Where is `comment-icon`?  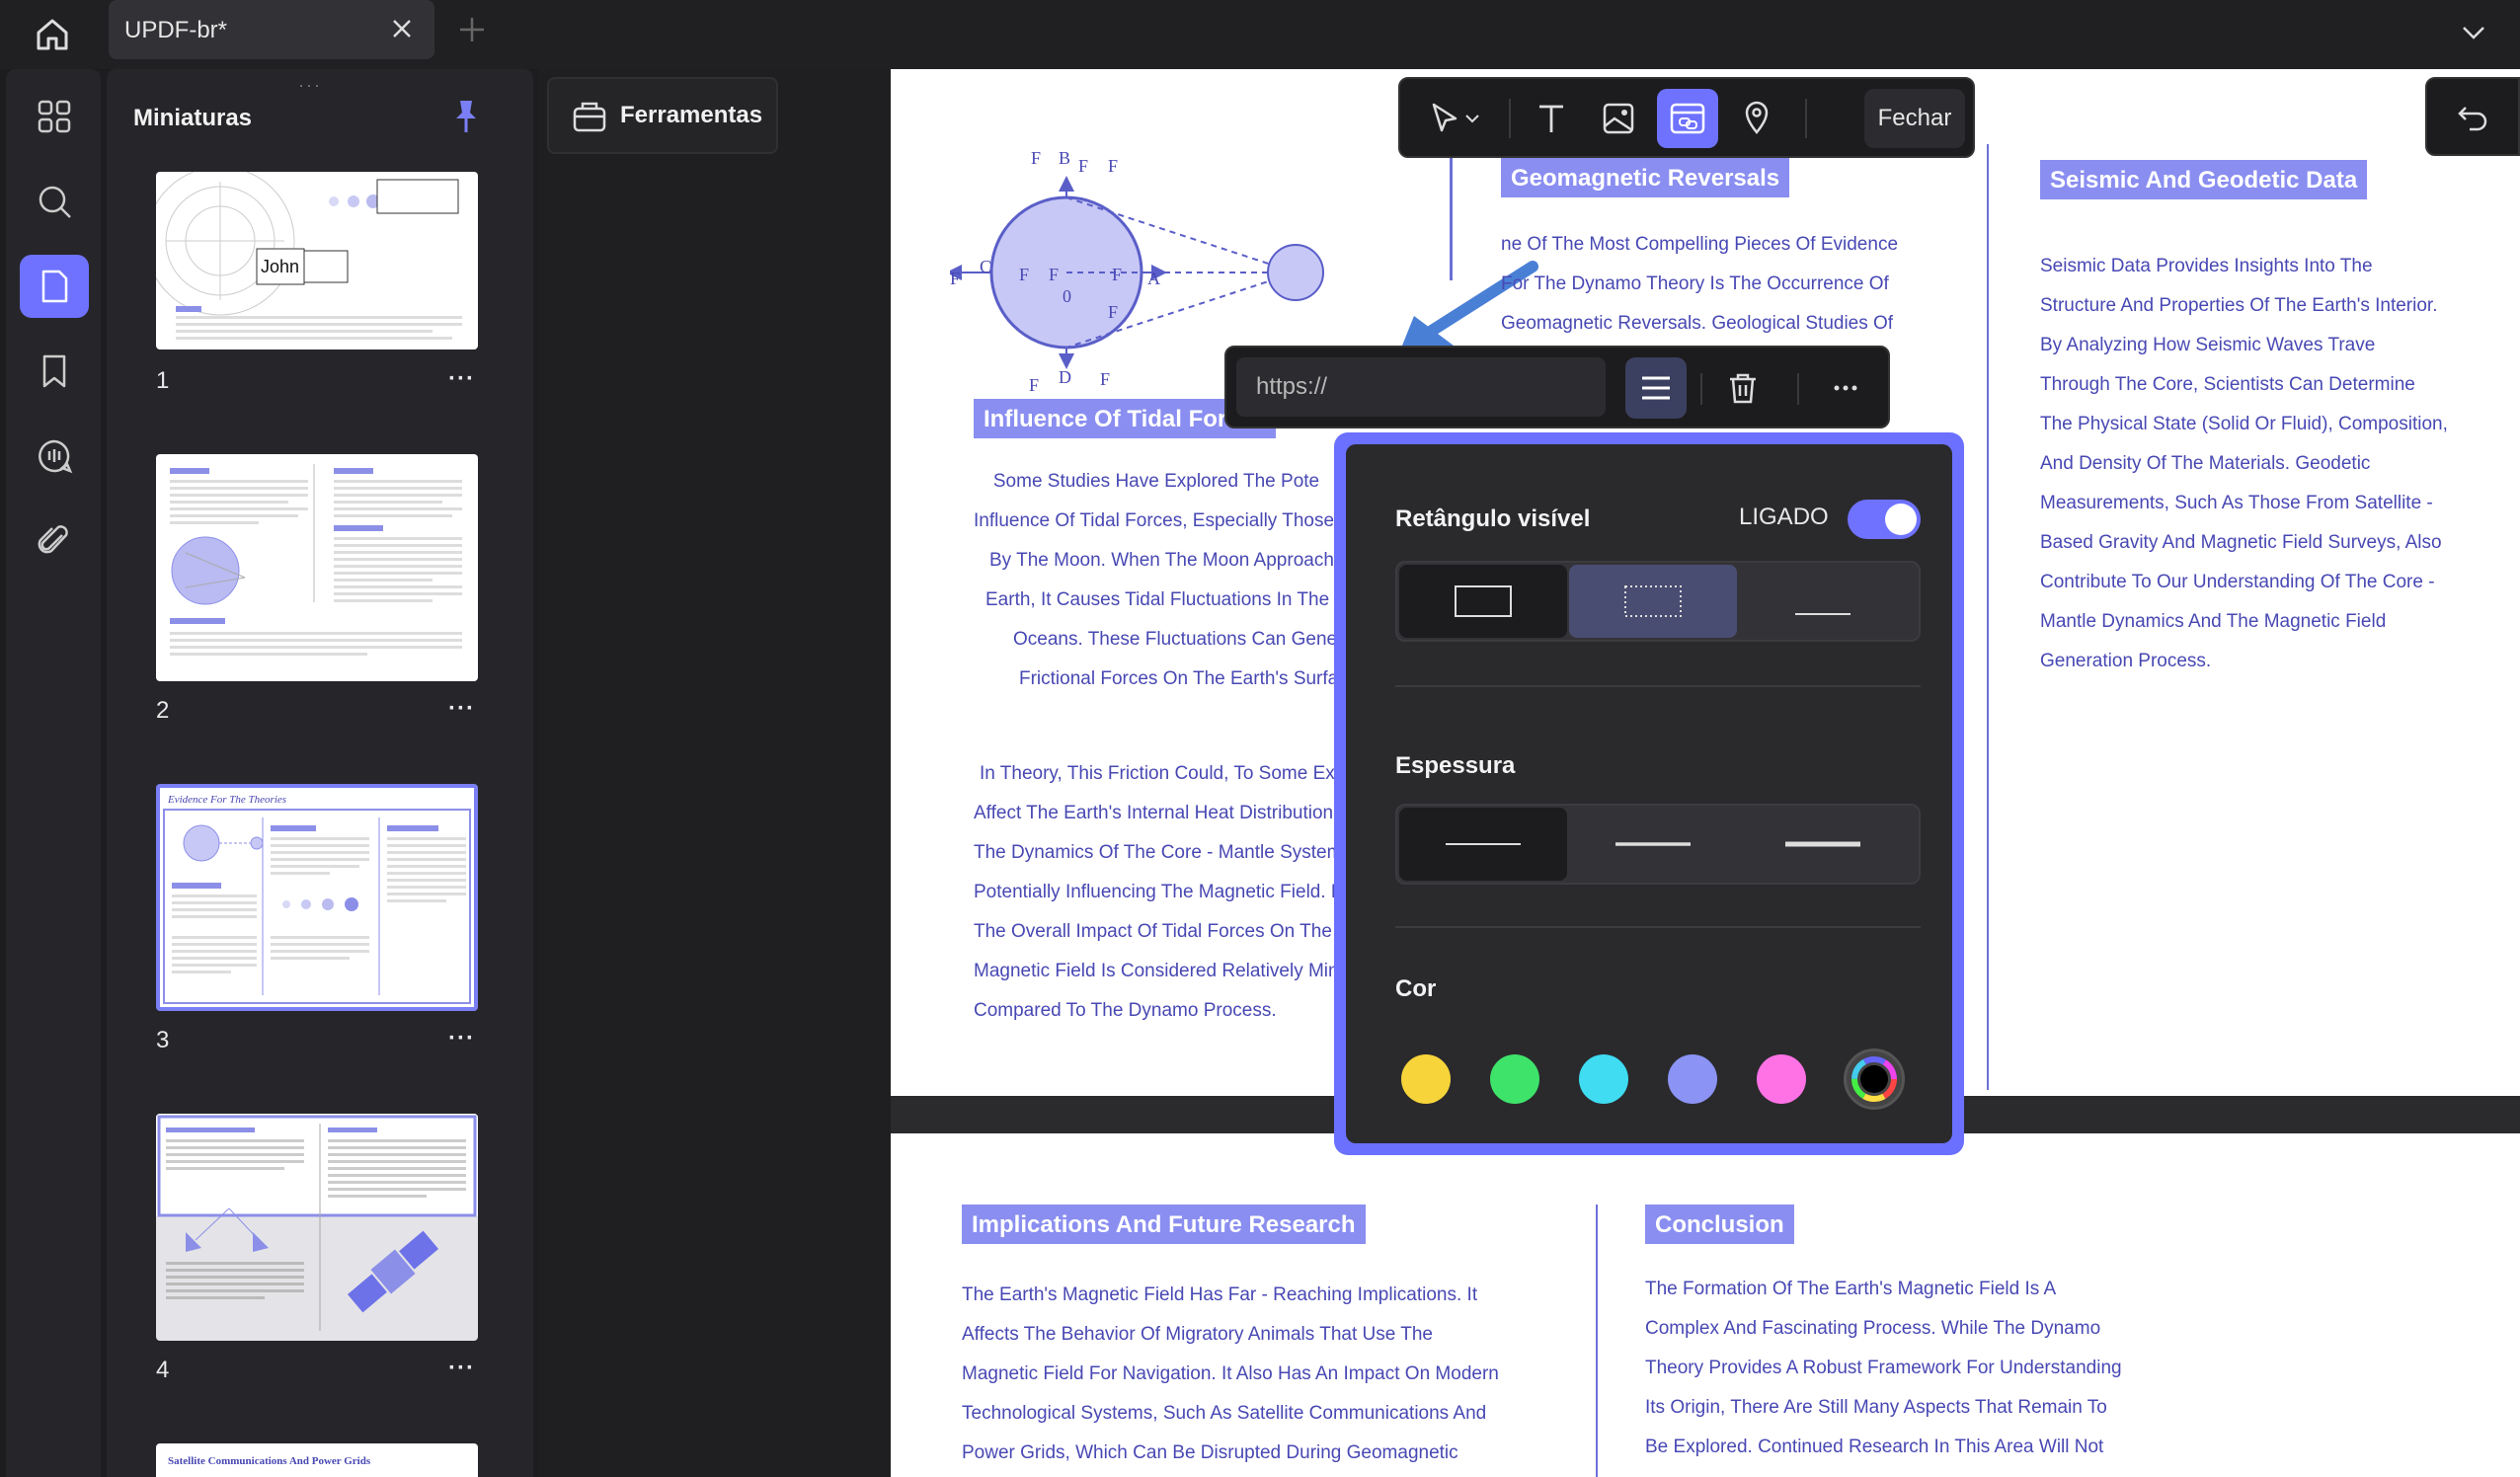
comment-icon is located at coordinates (56, 456).